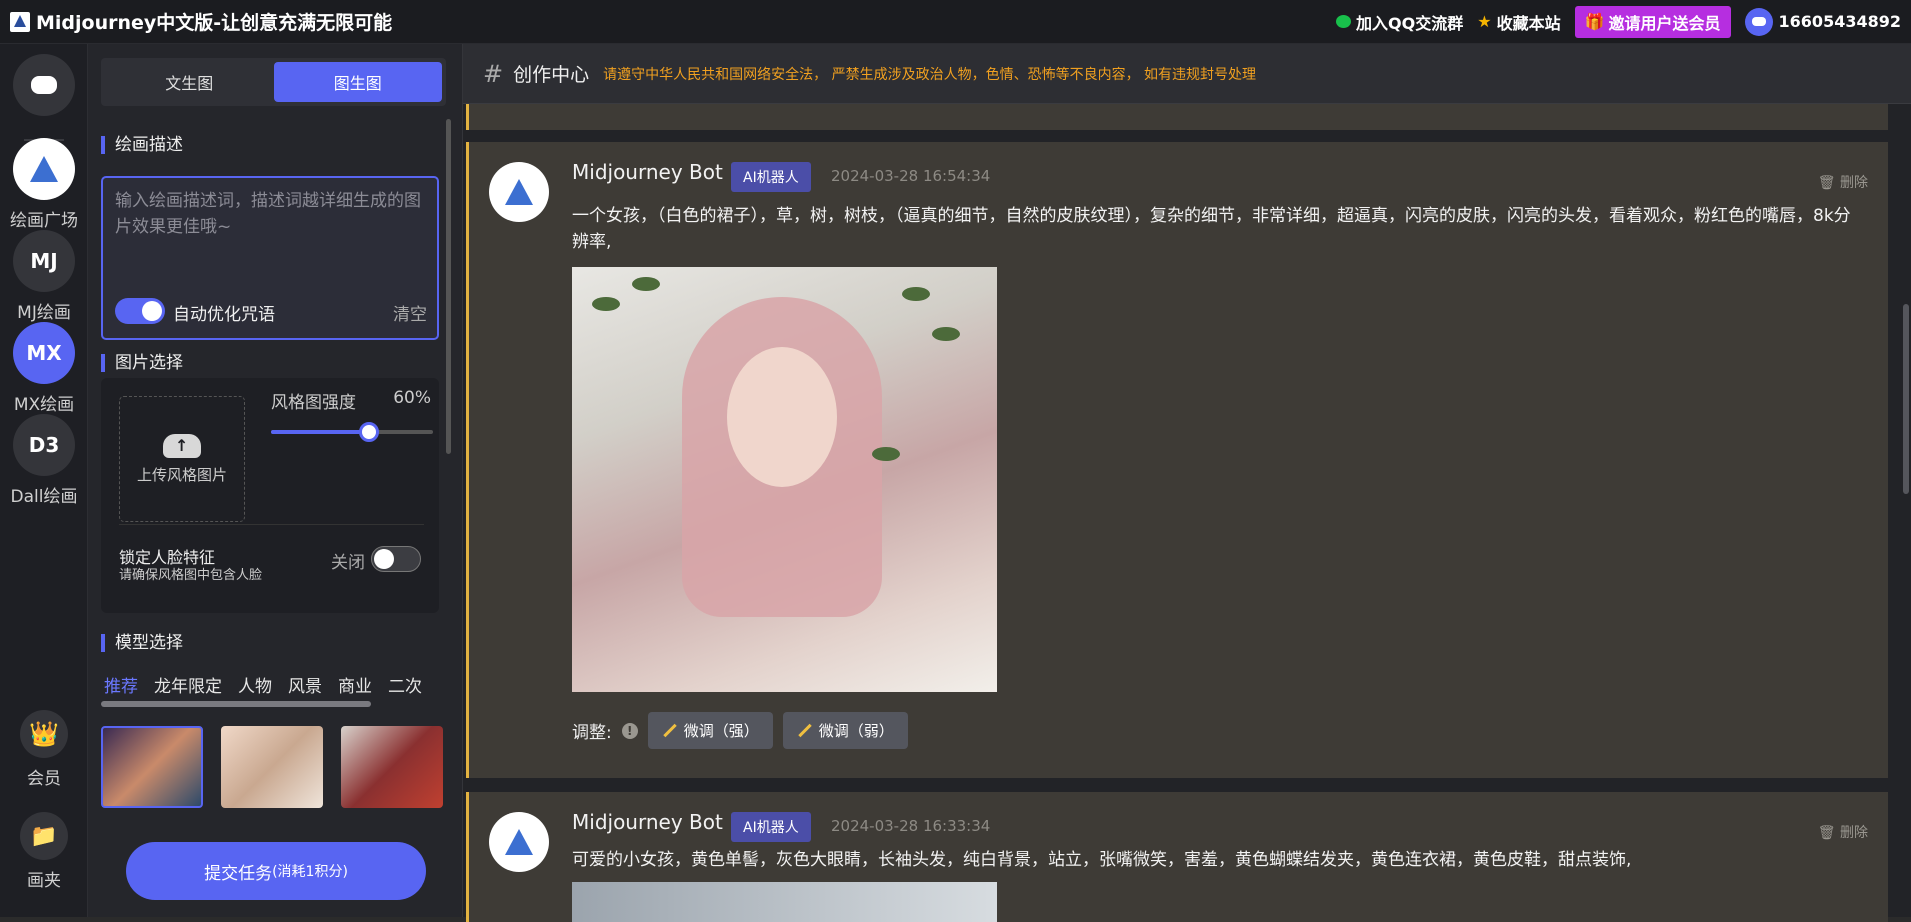  I want to click on tab-image-to-image: 图生图, so click(357, 82).